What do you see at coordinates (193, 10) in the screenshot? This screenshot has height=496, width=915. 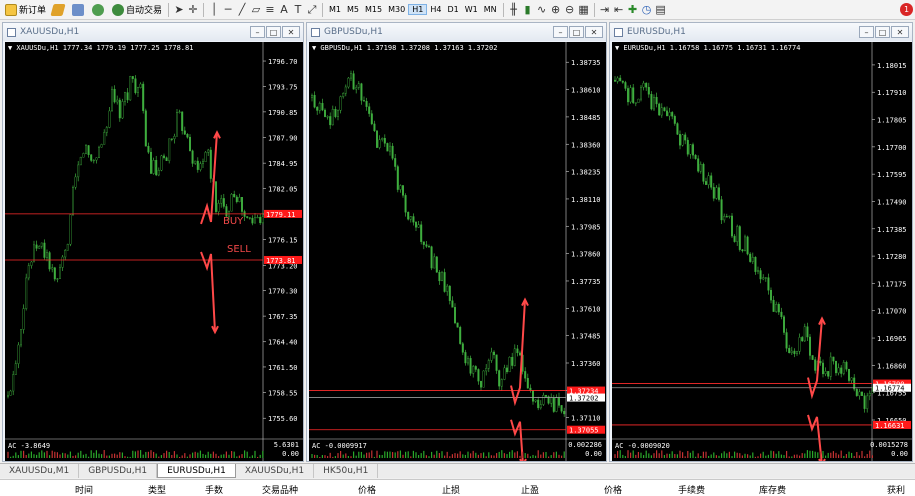 I see `crosshair-icon: ✛` at bounding box center [193, 10].